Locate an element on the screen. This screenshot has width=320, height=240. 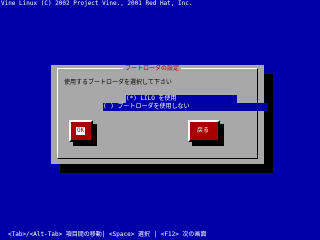
dialog-title: ブートローダの設定 is located at coordinates (152, 69).